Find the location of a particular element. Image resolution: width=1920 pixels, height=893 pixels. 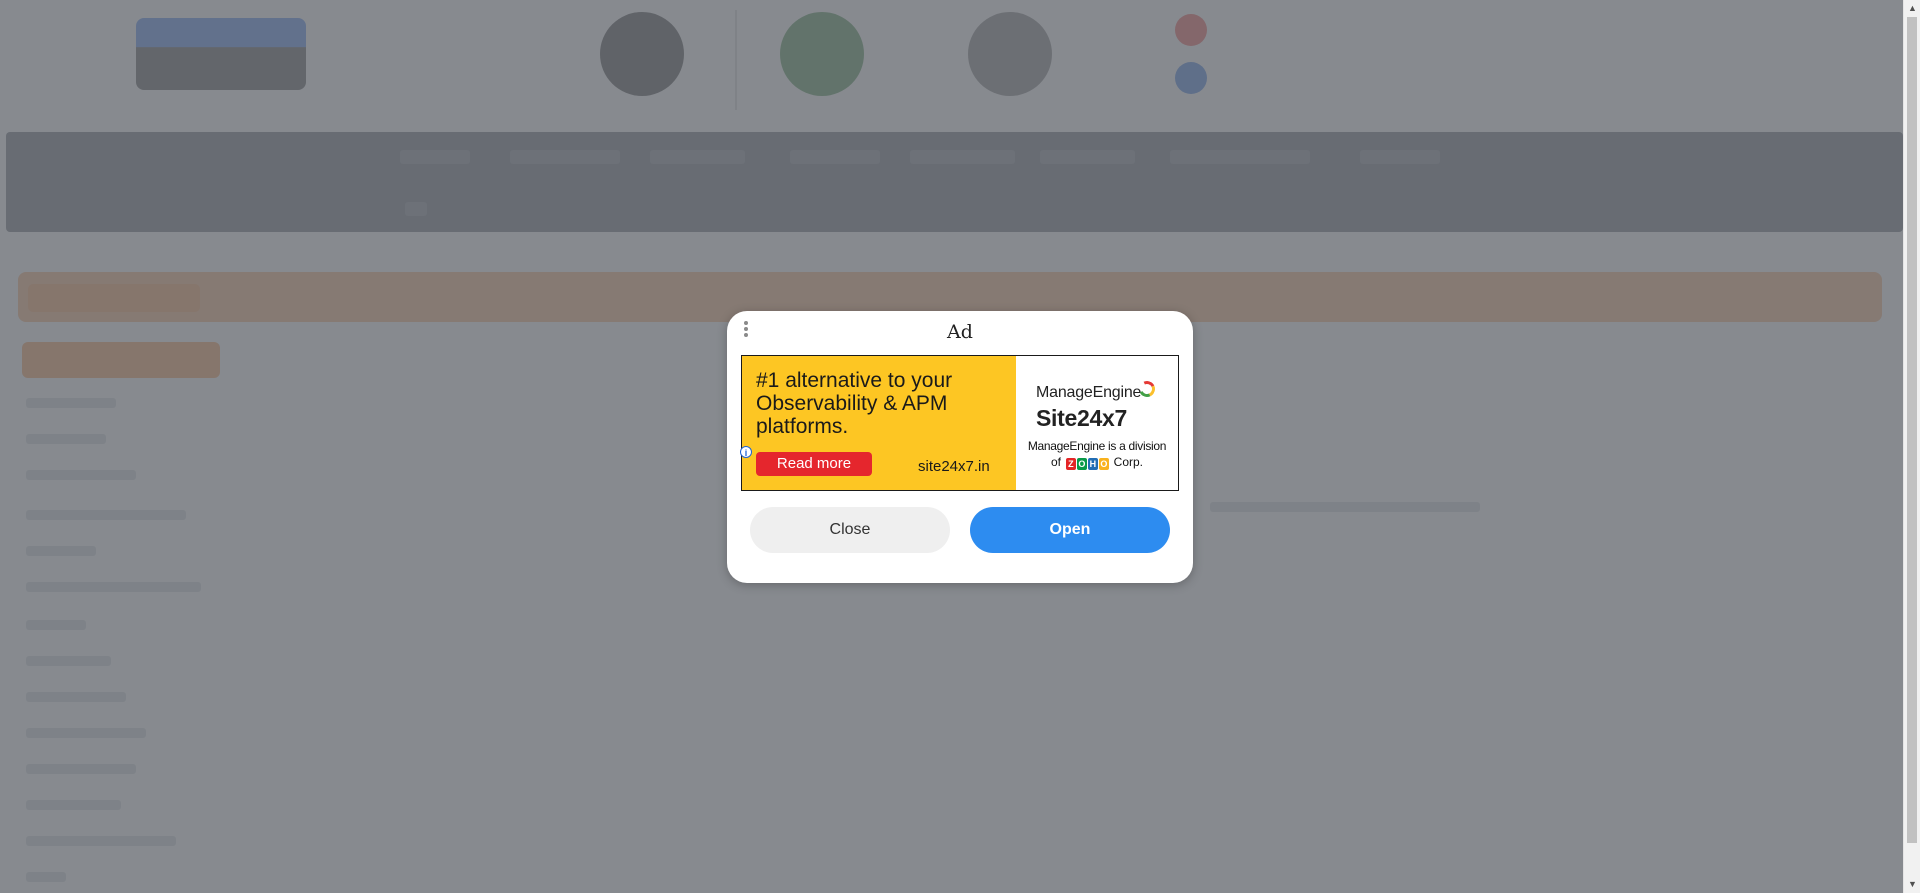

read-more-button: Read more is located at coordinates (814, 464).